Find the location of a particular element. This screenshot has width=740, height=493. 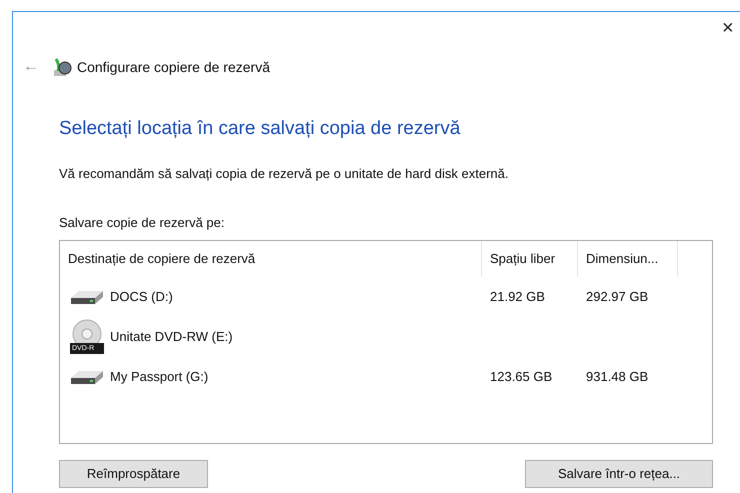

page-heading: Selectați locația în care salvați copia de rezervă is located at coordinates (260, 129).